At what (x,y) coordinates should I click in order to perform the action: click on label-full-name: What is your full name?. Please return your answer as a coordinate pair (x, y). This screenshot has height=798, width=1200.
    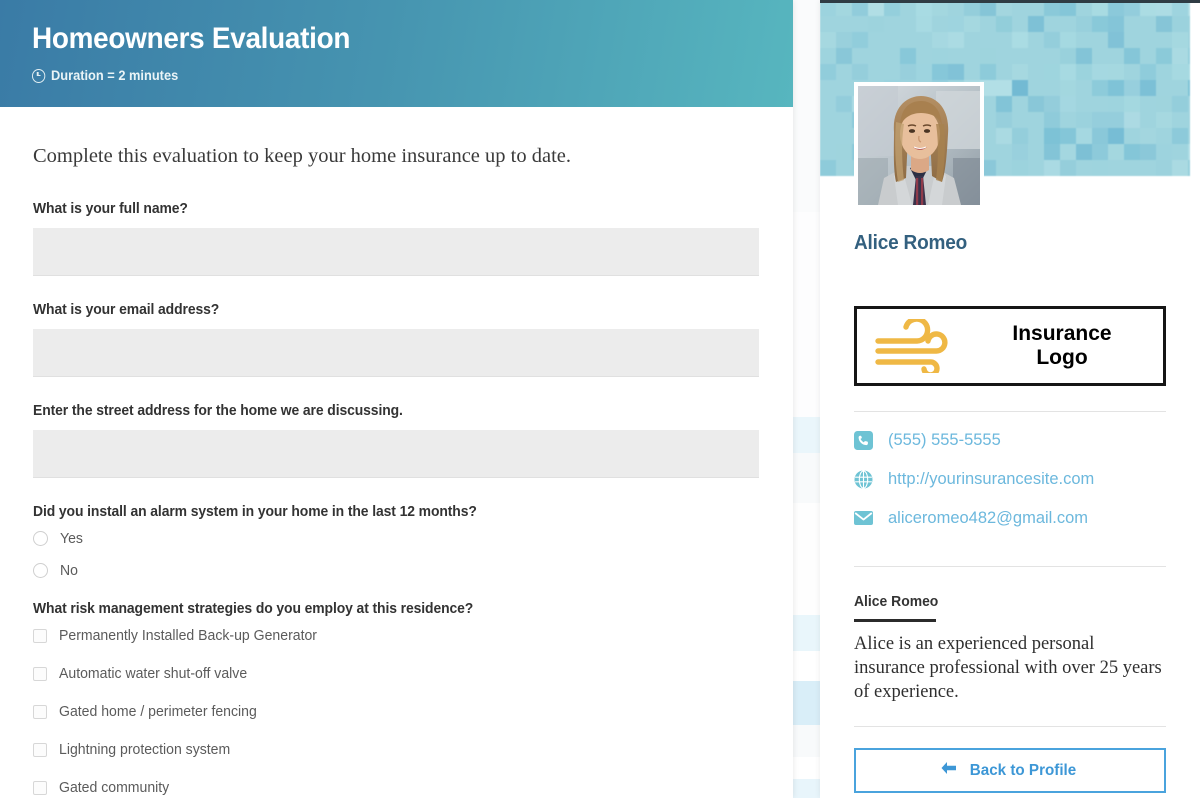
    Looking at the image, I should click on (110, 208).